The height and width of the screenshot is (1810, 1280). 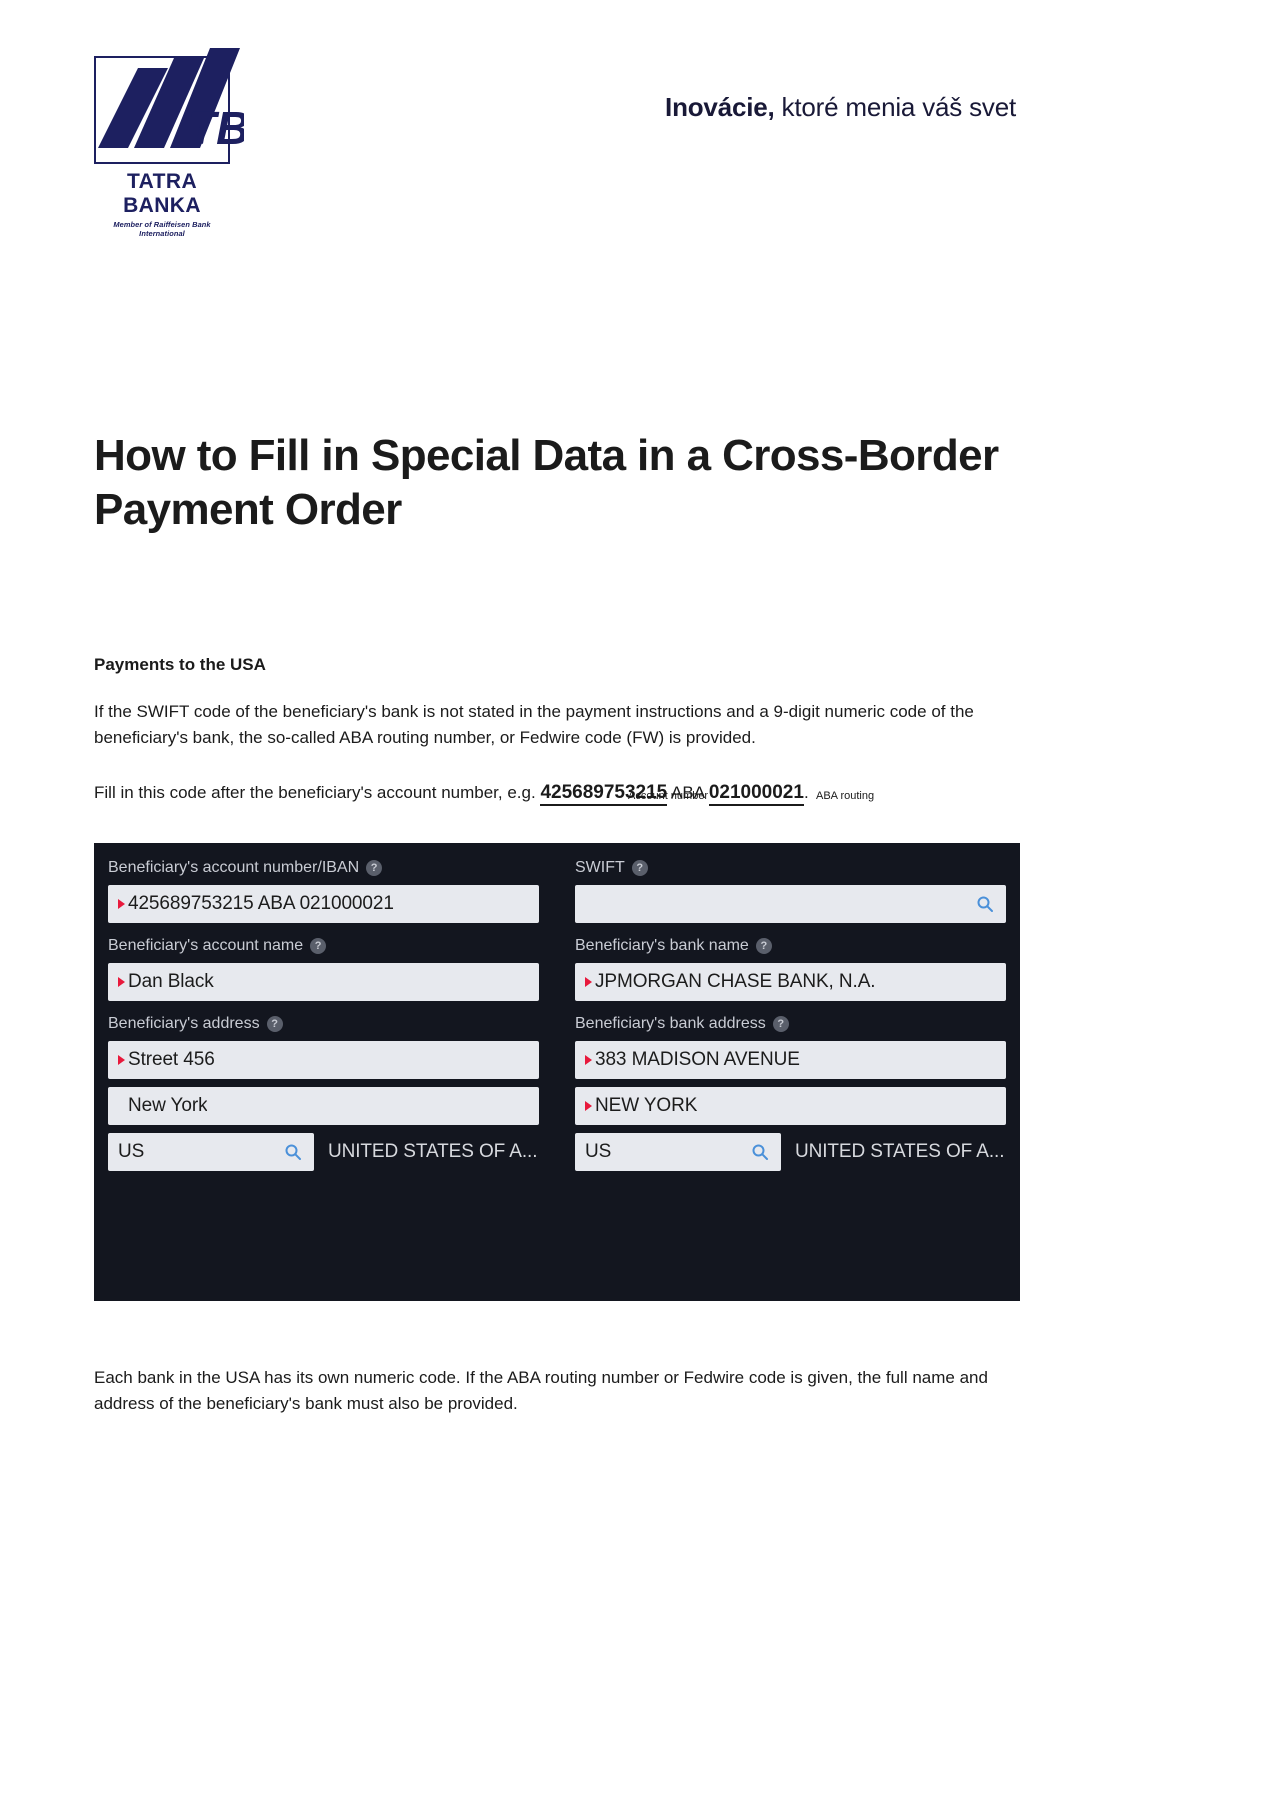 I want to click on brand-tagline: Inovácie, ktoré menia váš svet, so click(x=840, y=107).